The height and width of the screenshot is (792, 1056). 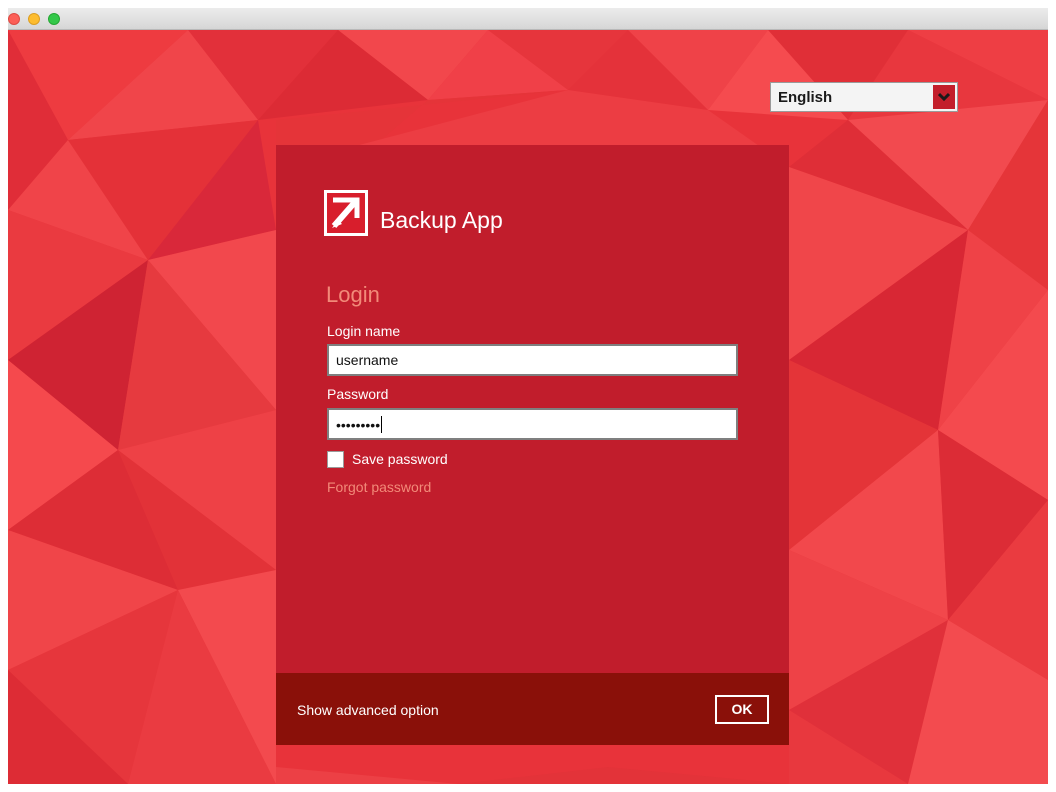 What do you see at coordinates (368, 710) in the screenshot?
I see `show-advanced-option-link: Show advanced option` at bounding box center [368, 710].